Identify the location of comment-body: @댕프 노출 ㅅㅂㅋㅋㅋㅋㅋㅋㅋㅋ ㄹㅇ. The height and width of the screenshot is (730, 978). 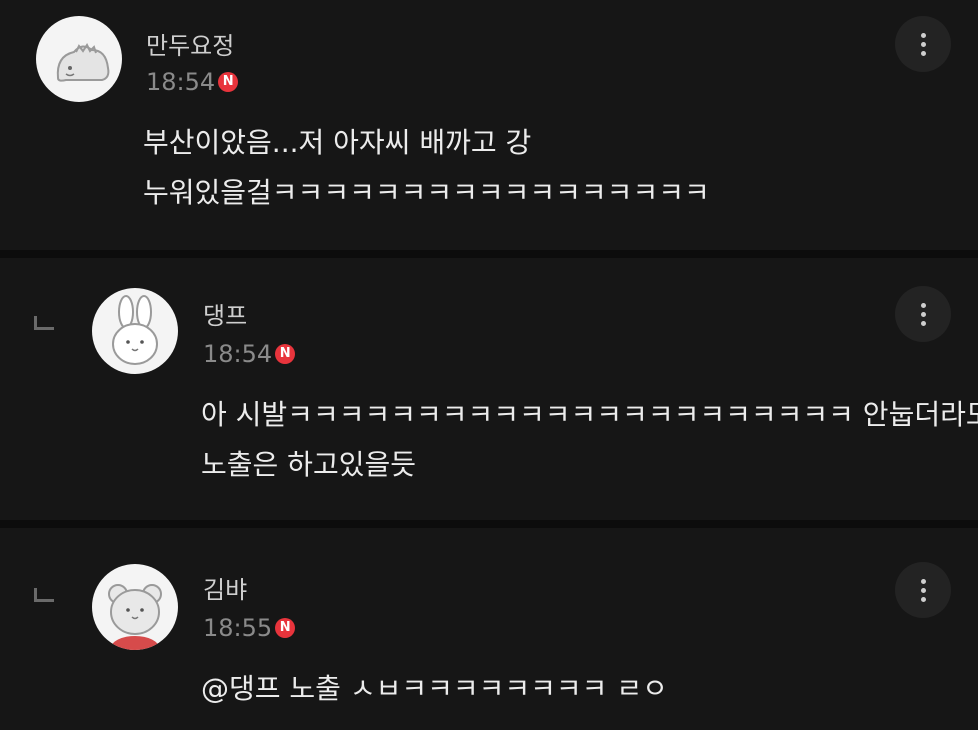
(434, 689).